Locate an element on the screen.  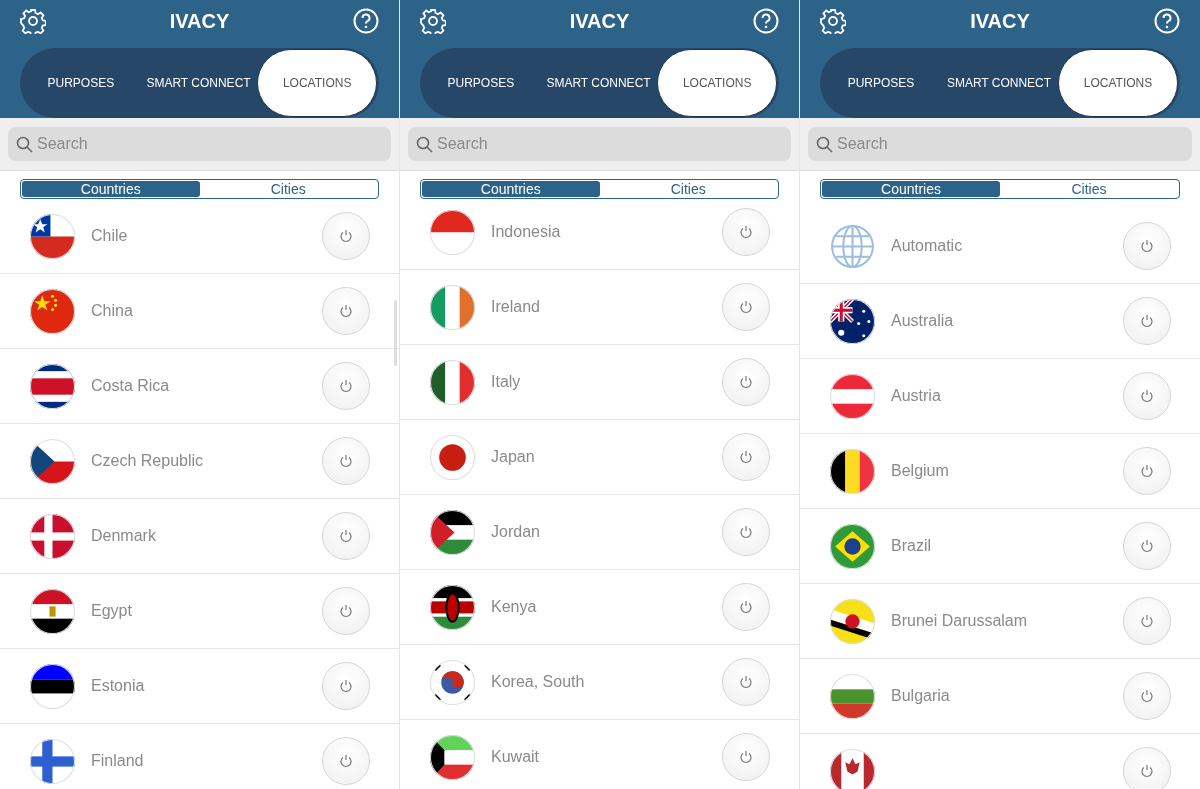
country-row: Kenya is located at coordinates (599, 607).